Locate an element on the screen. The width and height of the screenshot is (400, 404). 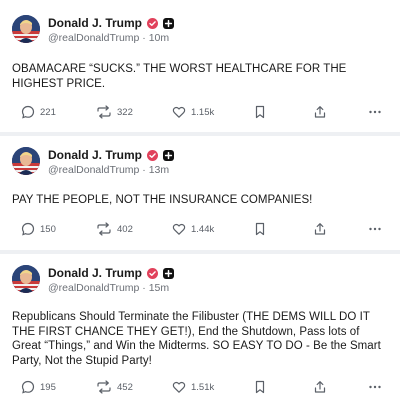
reply-button: 221 is located at coordinates (38, 112).